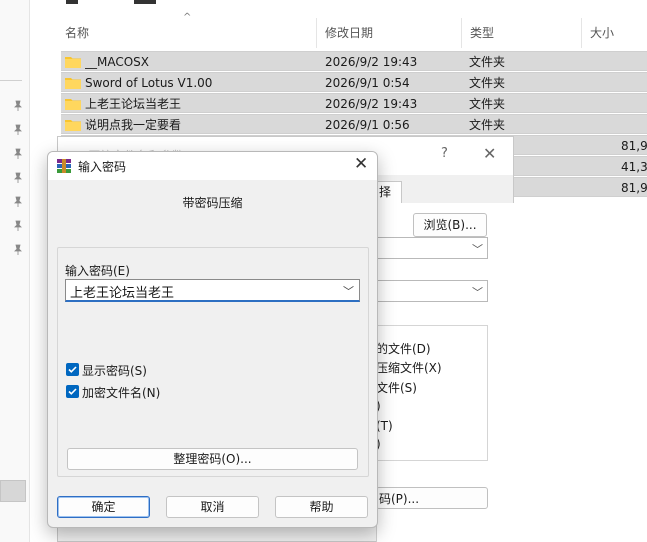 Image resolution: width=647 pixels, height=542 pixels. I want to click on tab-files: 择, so click(389, 192).